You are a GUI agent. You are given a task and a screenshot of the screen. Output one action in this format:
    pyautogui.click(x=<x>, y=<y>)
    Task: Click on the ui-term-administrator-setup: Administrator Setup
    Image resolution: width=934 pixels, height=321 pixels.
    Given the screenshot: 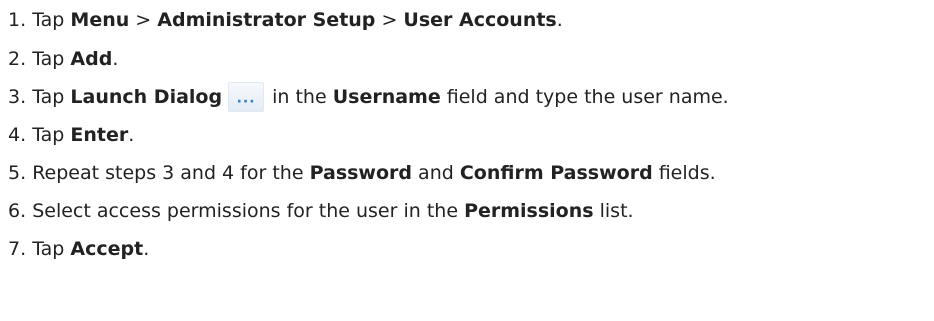 What is the action you would take?
    pyautogui.click(x=266, y=20)
    